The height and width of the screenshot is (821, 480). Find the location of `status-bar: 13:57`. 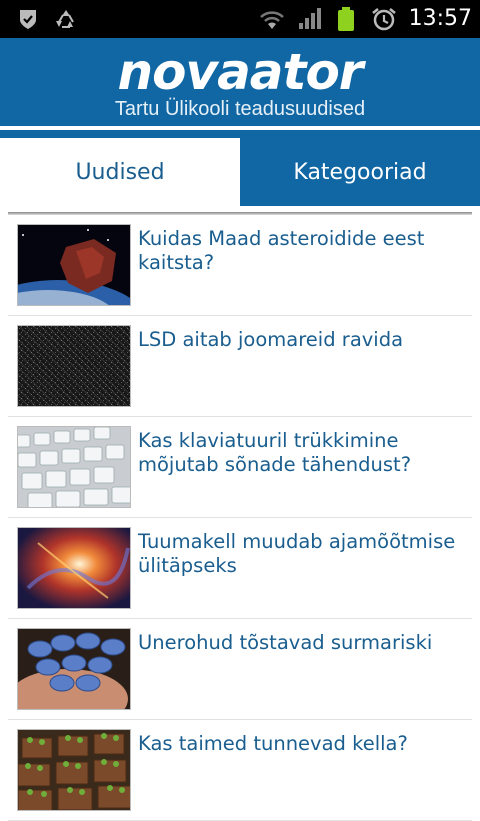

status-bar: 13:57 is located at coordinates (240, 19).